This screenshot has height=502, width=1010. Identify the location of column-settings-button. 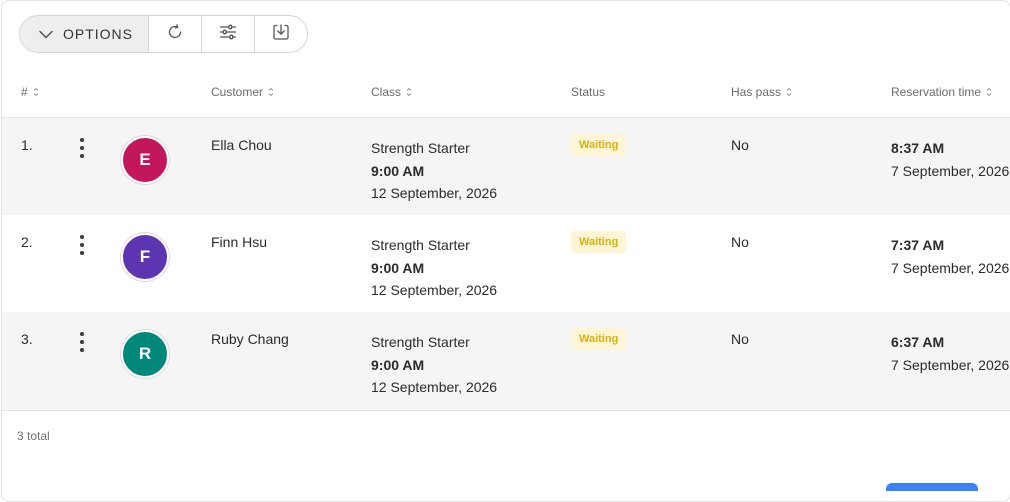
(227, 34).